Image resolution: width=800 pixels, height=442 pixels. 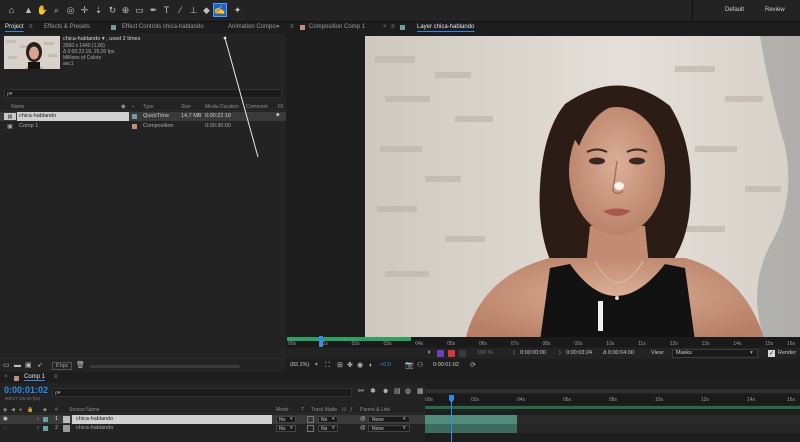 What do you see at coordinates (5, 410) in the screenshot?
I see `eye-icon: ◉` at bounding box center [5, 410].